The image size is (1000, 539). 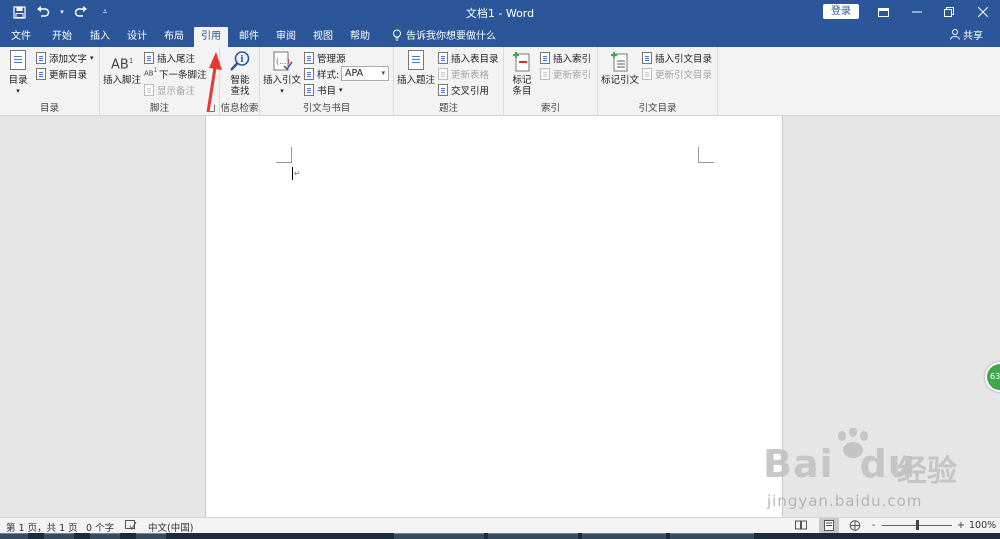 I want to click on save-icon, so click(x=19, y=12).